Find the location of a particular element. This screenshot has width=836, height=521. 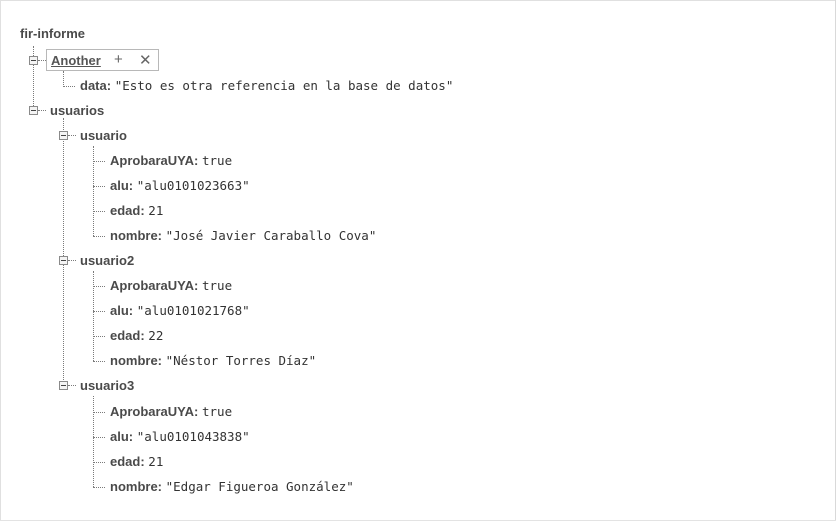

root-node-title: fir-informe is located at coordinates (52, 33).